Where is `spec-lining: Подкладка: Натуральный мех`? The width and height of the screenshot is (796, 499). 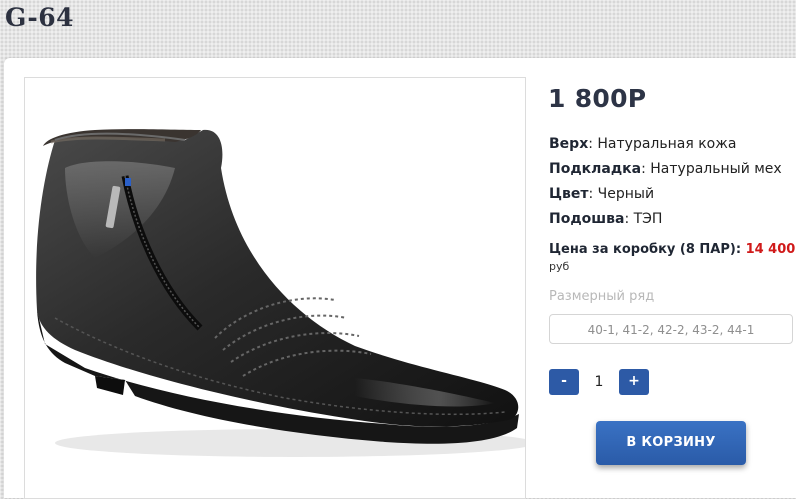 spec-lining: Подкладка: Натуральный мех is located at coordinates (665, 169).